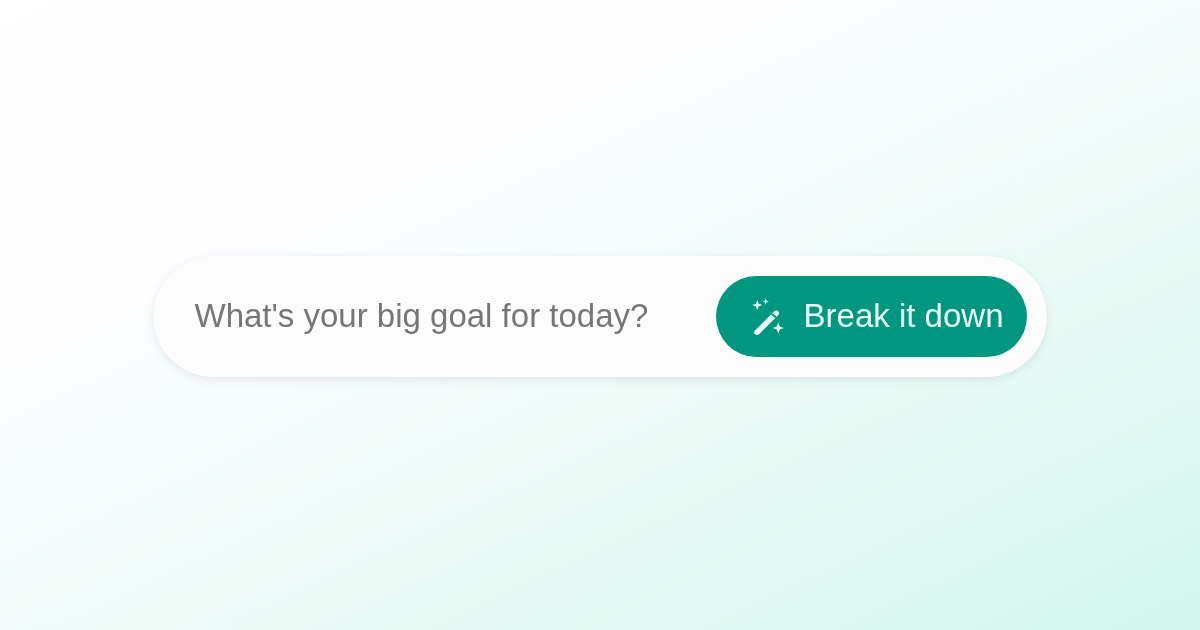  I want to click on goal-input: What's your big goal for today?, so click(455, 316).